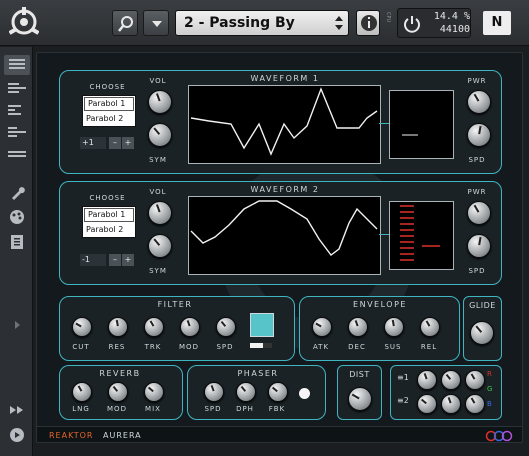 The width and height of the screenshot is (529, 456). What do you see at coordinates (125, 23) in the screenshot?
I see `search-button` at bounding box center [125, 23].